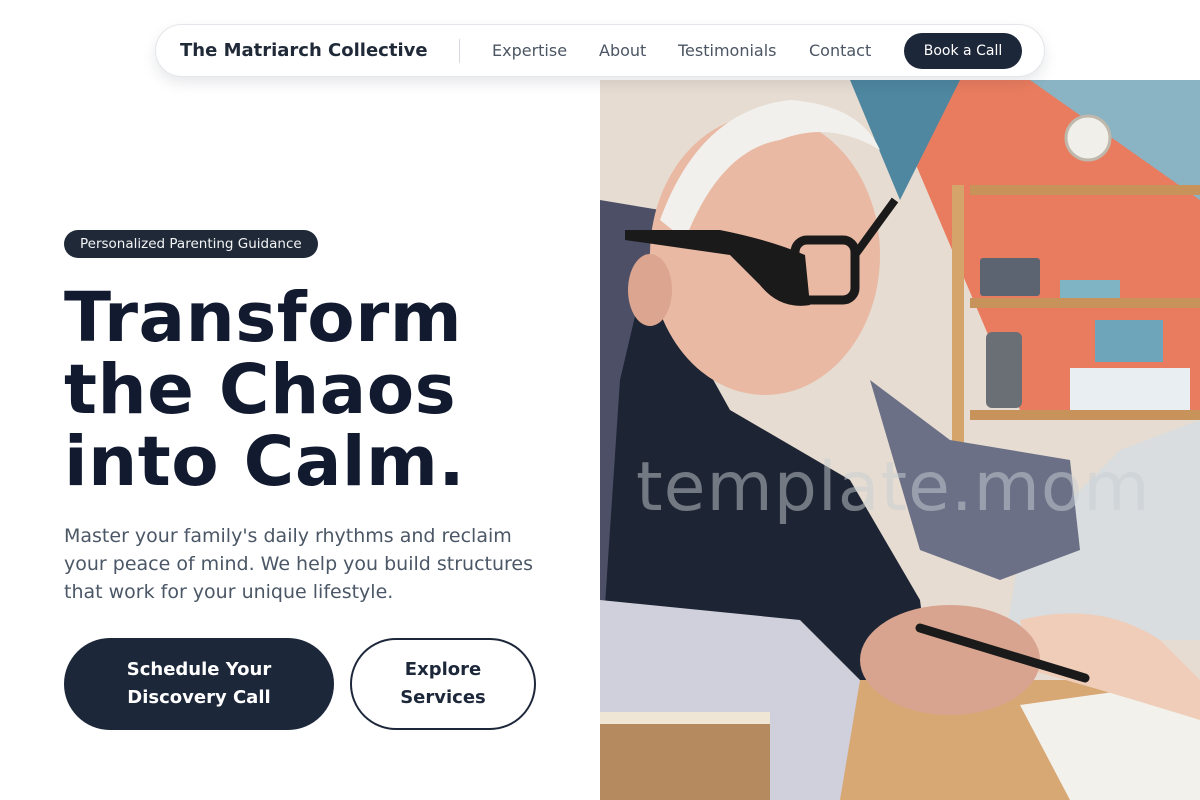  I want to click on nav-link-testimonials: Testimonials, so click(727, 50).